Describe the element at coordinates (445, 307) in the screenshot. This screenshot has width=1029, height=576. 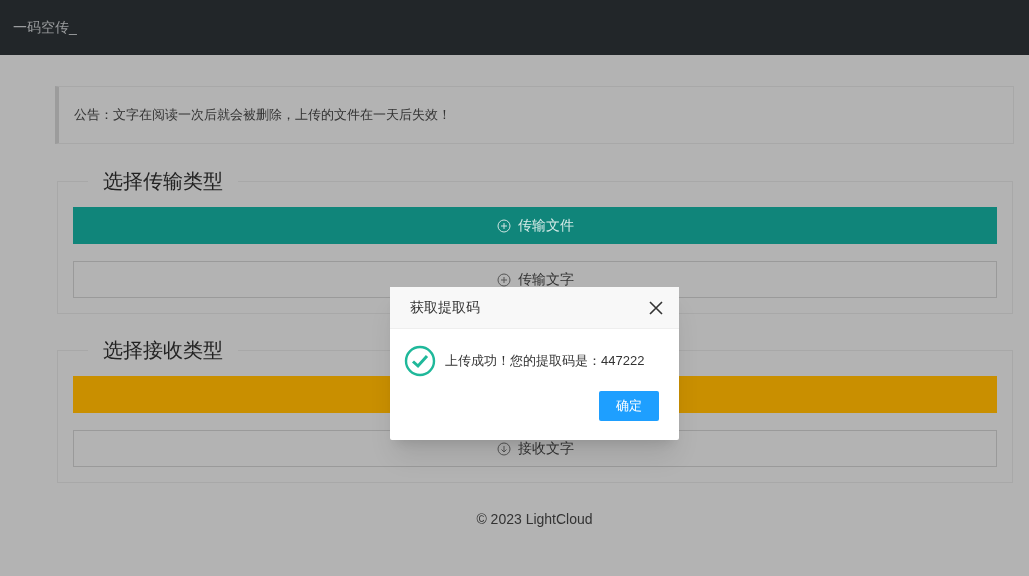
I see `dialog-title: 获取提取码` at that location.